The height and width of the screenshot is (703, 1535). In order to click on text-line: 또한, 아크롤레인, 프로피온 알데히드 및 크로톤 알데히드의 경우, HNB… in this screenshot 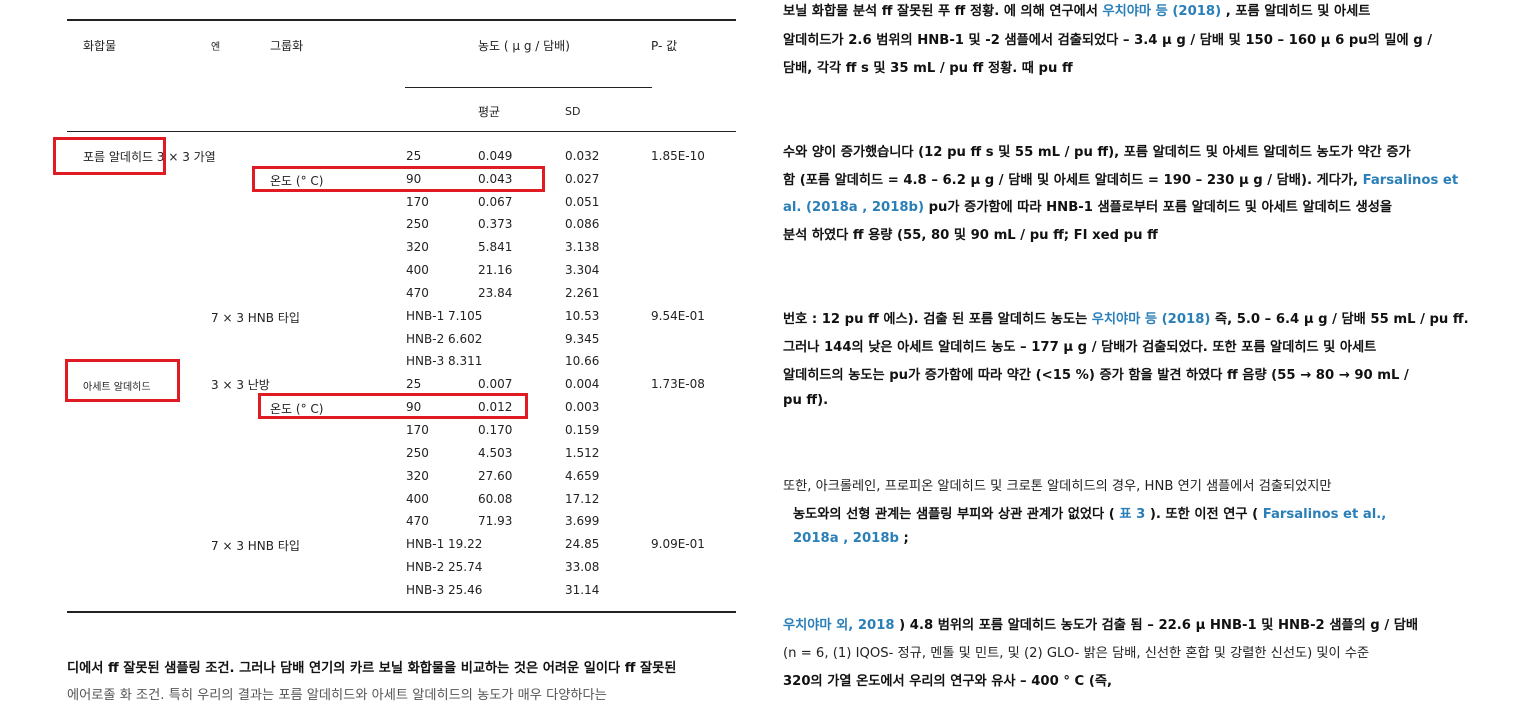, I will do `click(1057, 486)`.